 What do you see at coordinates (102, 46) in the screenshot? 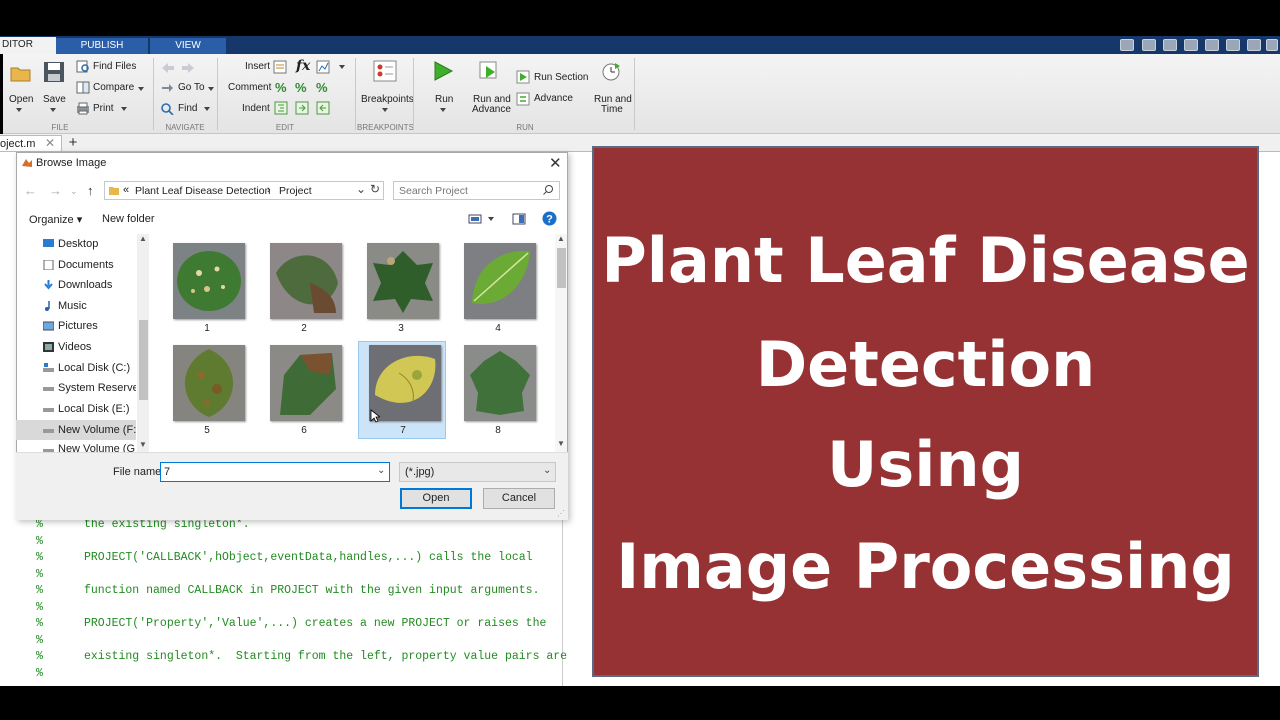
I see `tab-publish: PUBLISH` at bounding box center [102, 46].